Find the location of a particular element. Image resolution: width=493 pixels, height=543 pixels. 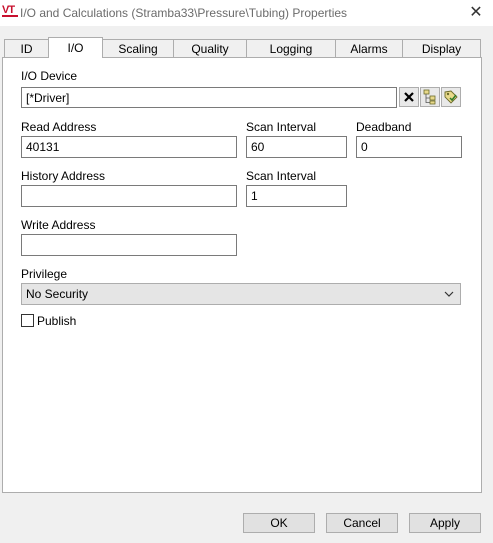

clear-icon is located at coordinates (409, 97).